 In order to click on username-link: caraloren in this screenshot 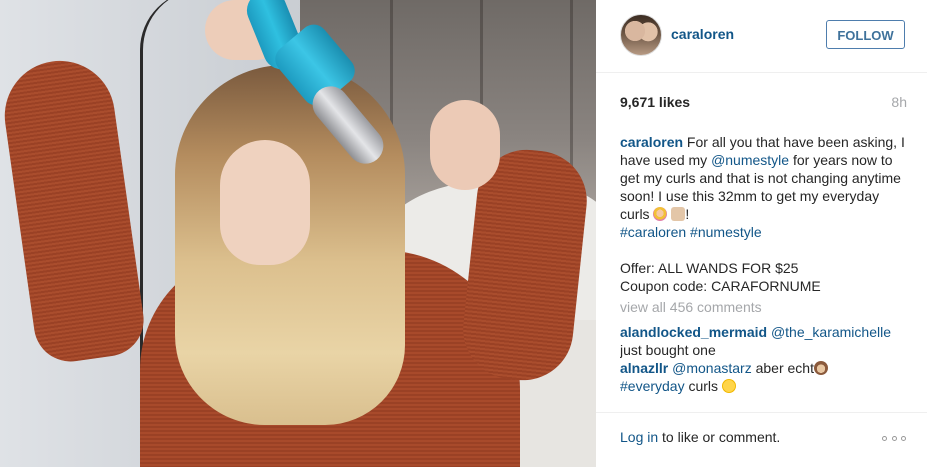, I will do `click(702, 34)`.